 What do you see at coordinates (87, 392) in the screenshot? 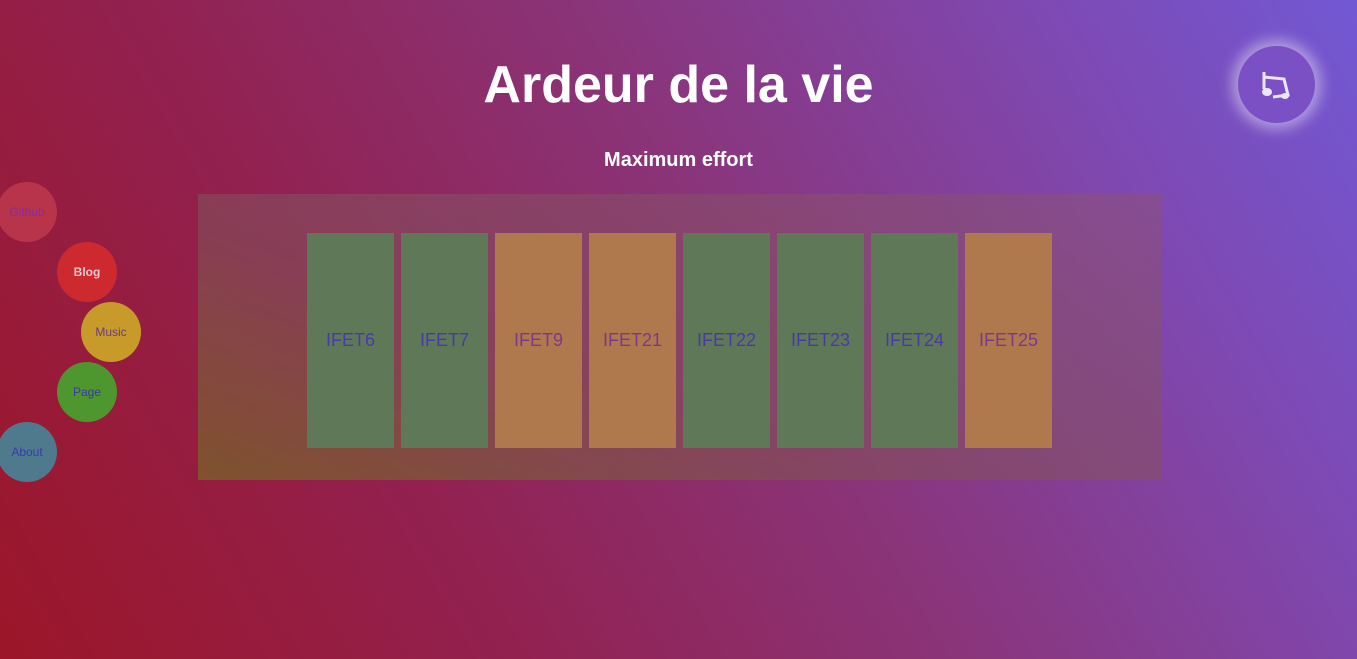
I see `nav-page-link: Page` at bounding box center [87, 392].